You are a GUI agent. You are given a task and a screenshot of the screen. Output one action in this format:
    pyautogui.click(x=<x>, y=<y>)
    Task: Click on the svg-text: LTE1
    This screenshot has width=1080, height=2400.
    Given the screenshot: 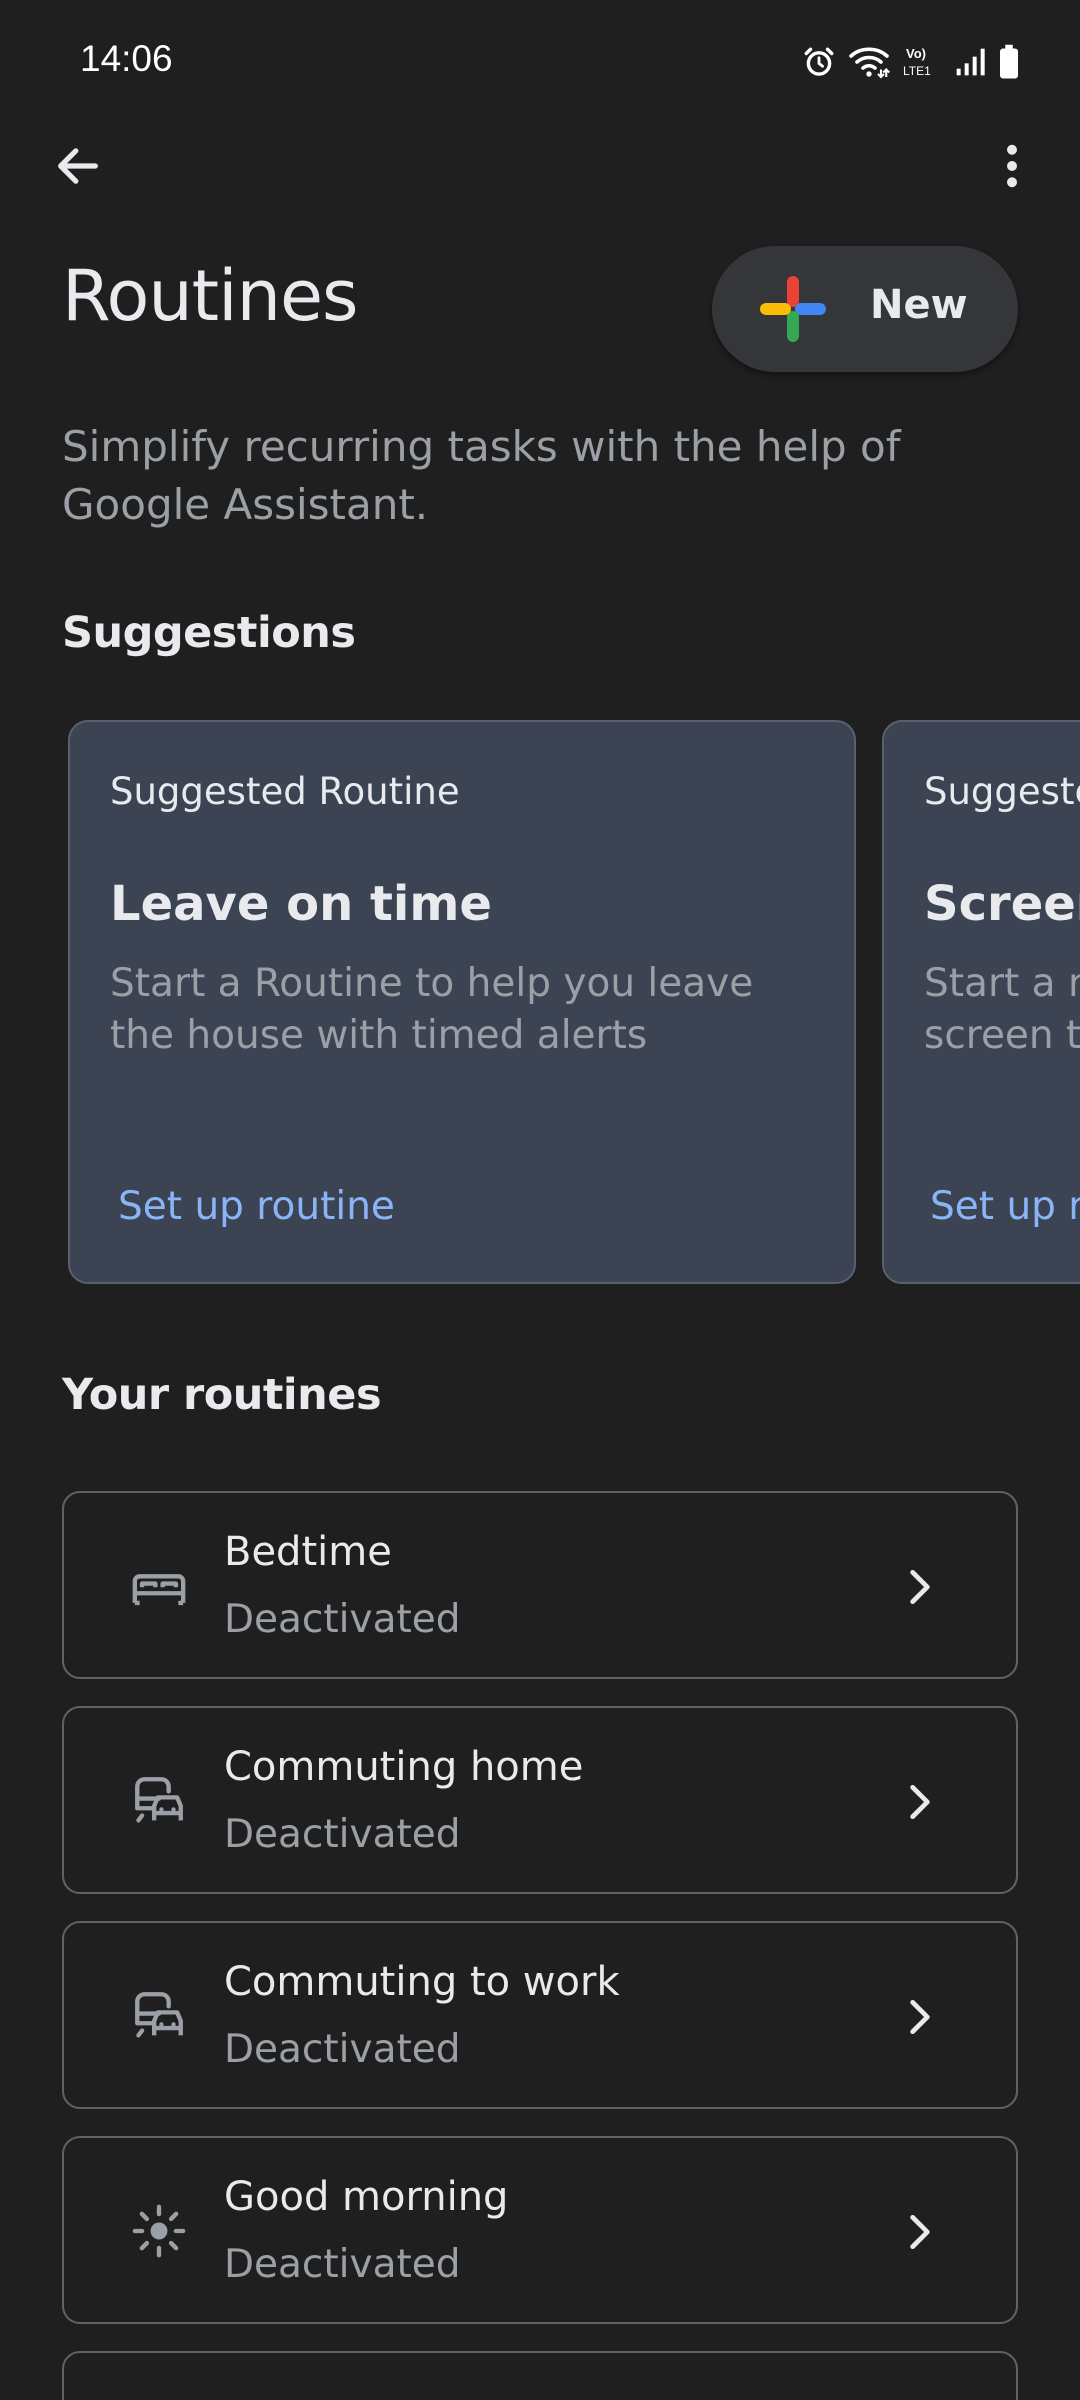 What is the action you would take?
    pyautogui.click(x=917, y=71)
    